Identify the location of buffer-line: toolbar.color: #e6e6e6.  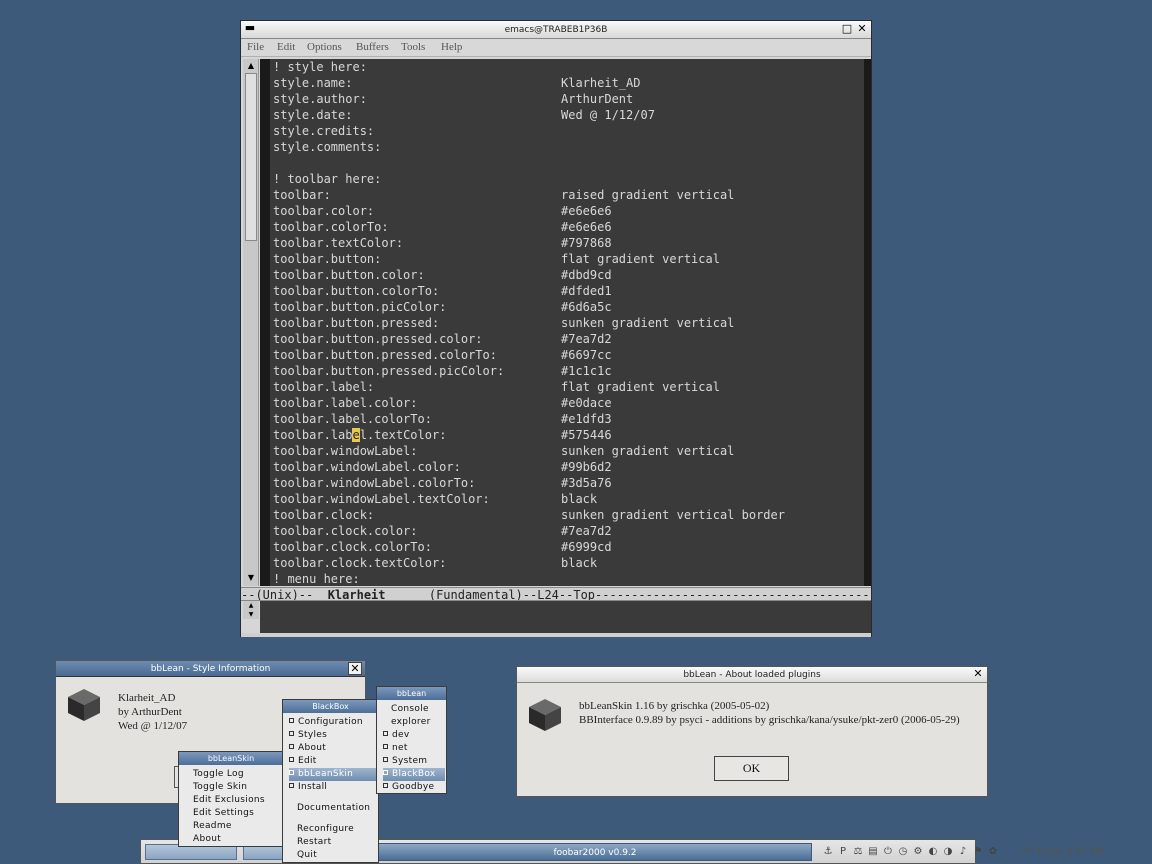
(442, 211).